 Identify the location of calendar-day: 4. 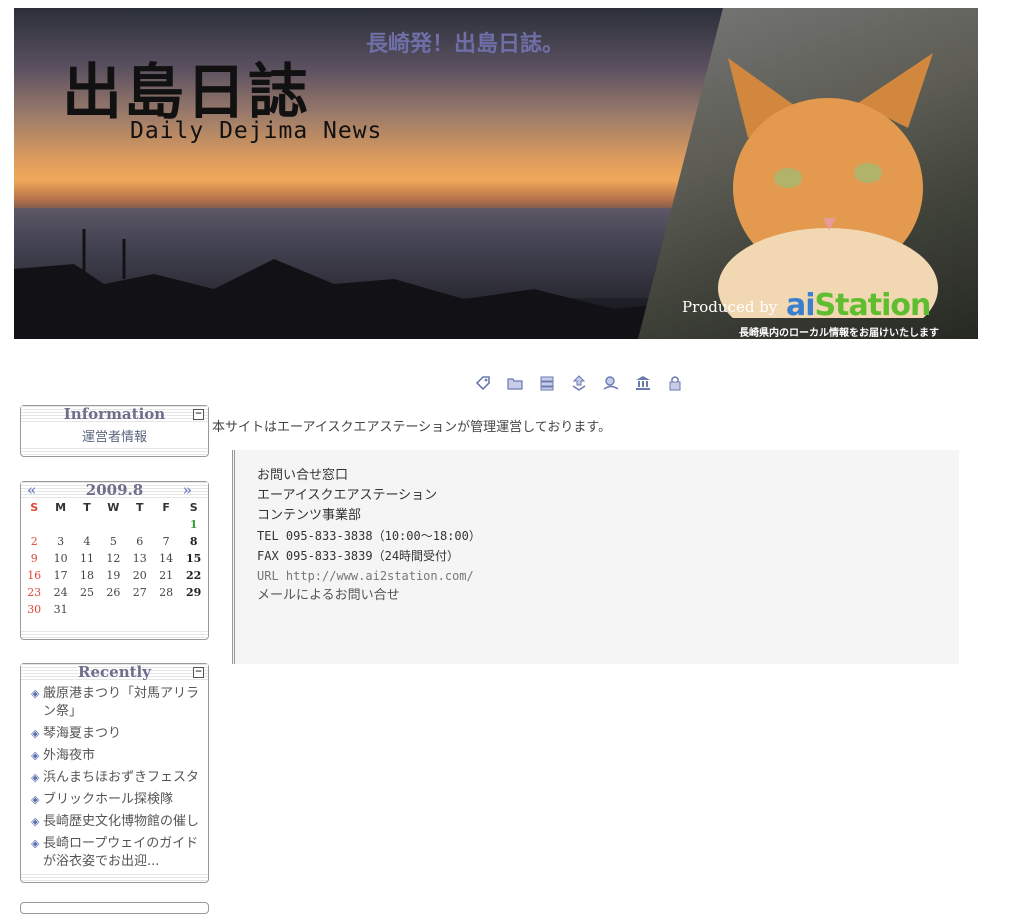
(87, 541).